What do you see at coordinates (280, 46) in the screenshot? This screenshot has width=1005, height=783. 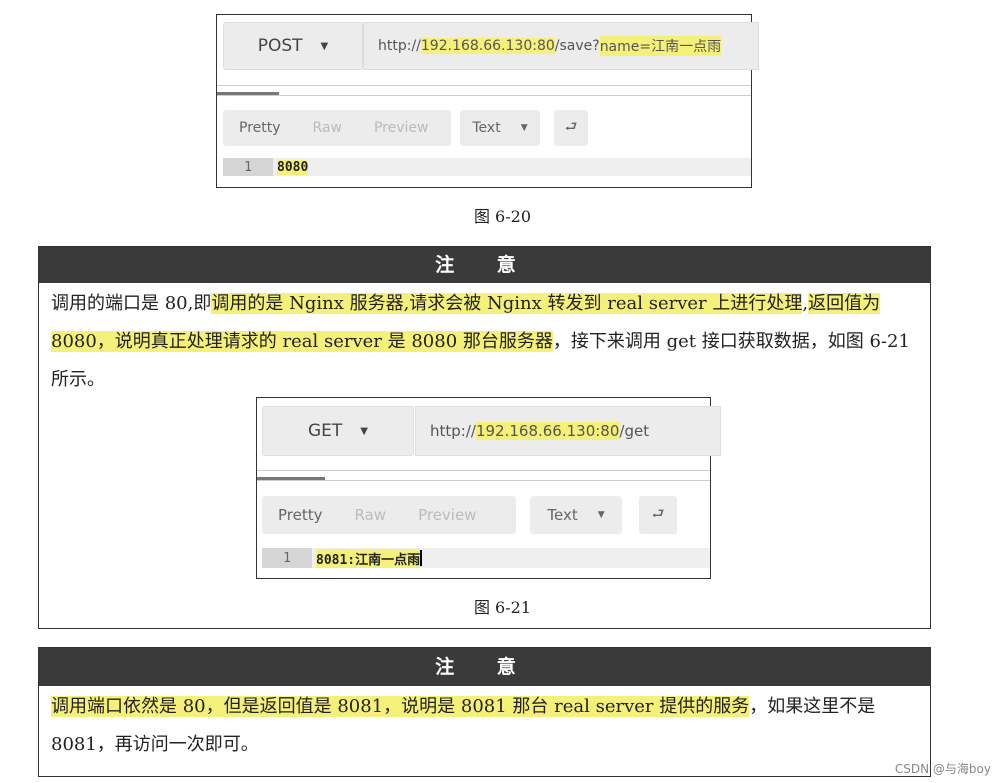 I see `method-label: POST` at bounding box center [280, 46].